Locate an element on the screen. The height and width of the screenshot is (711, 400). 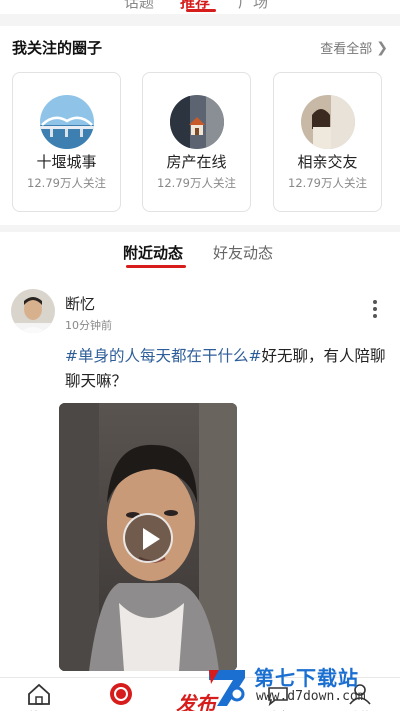
play-icon is located at coordinates (148, 538).